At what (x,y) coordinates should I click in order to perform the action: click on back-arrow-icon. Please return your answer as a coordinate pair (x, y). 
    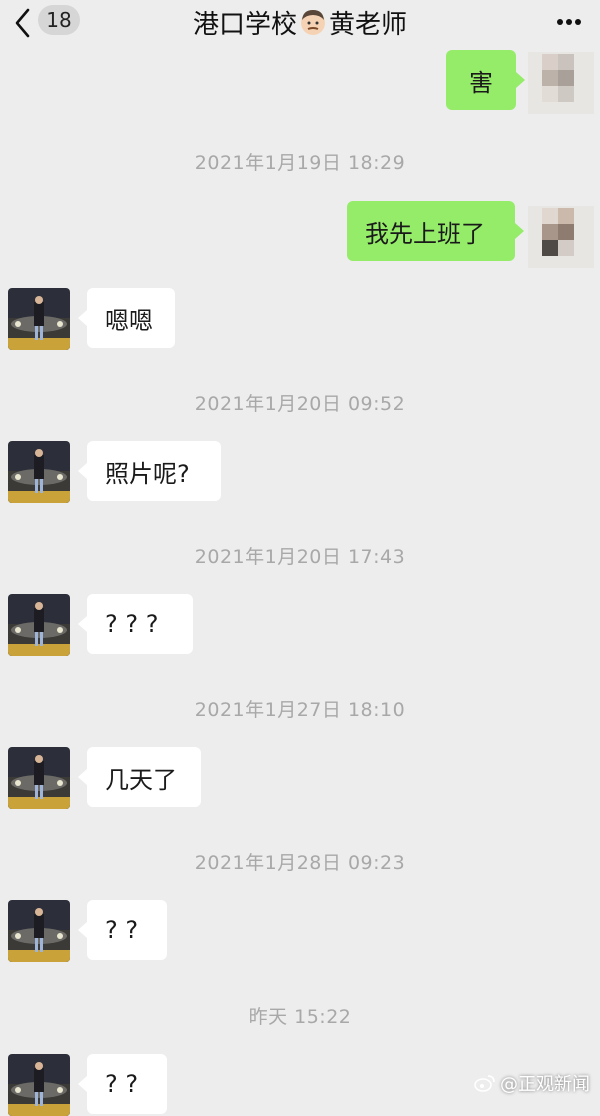
    Looking at the image, I should click on (23, 23).